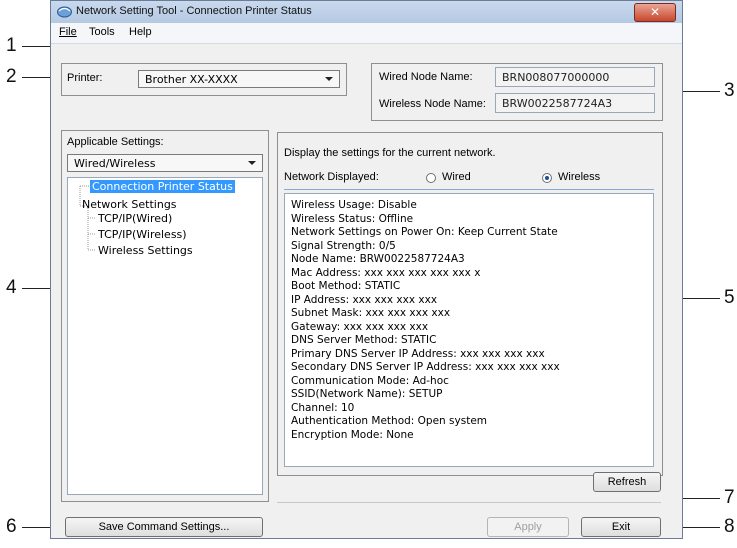 The height and width of the screenshot is (548, 737). What do you see at coordinates (135, 218) in the screenshot?
I see `tree-item-tcpip-wired: TCP/IP(Wired)` at bounding box center [135, 218].